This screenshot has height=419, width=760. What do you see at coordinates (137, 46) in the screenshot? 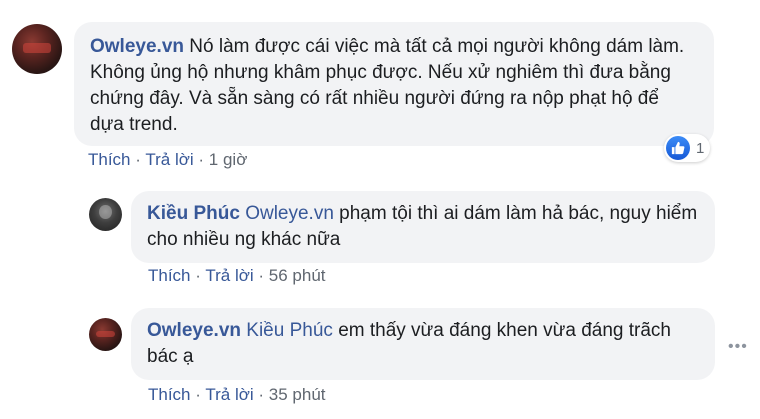
I see `comment-author: Owleye.vn` at bounding box center [137, 46].